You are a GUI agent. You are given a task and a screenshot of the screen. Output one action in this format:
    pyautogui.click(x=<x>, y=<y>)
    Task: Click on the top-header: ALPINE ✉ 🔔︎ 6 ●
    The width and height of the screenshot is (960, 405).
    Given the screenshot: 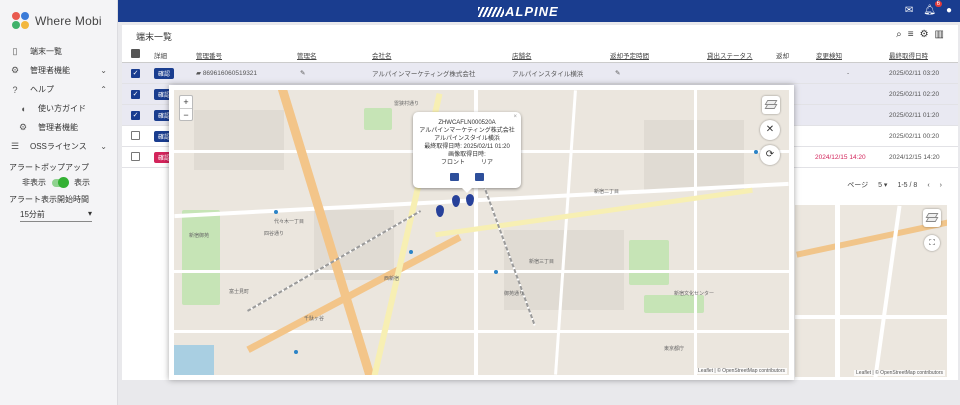 What is the action you would take?
    pyautogui.click(x=539, y=11)
    